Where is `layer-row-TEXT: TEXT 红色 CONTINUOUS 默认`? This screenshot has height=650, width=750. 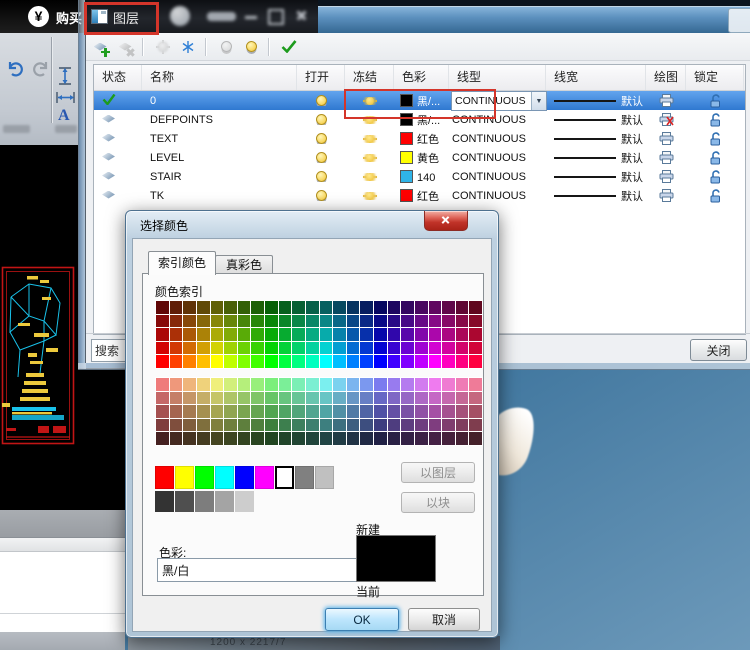
layer-row-TEXT: TEXT 红色 CONTINUOUS 默认 is located at coordinates (419, 138).